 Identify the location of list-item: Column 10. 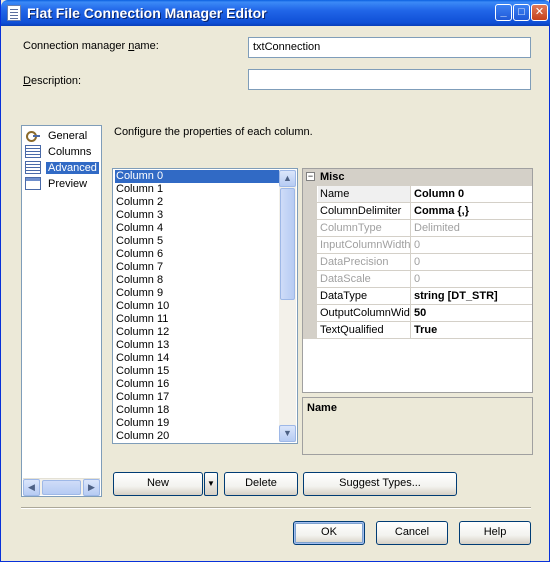
(198, 306).